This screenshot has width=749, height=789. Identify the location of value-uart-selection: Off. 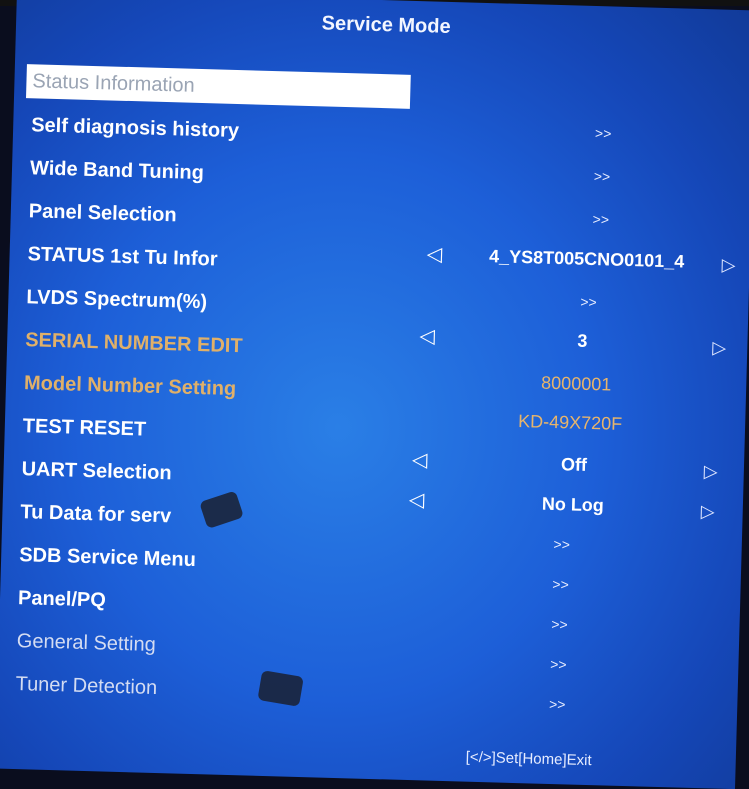
(574, 464).